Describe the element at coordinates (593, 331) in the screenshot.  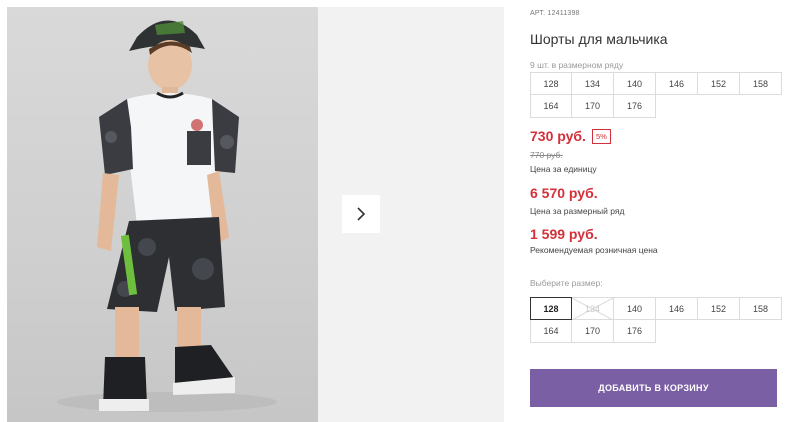
I see `size-option-170: 170` at that location.